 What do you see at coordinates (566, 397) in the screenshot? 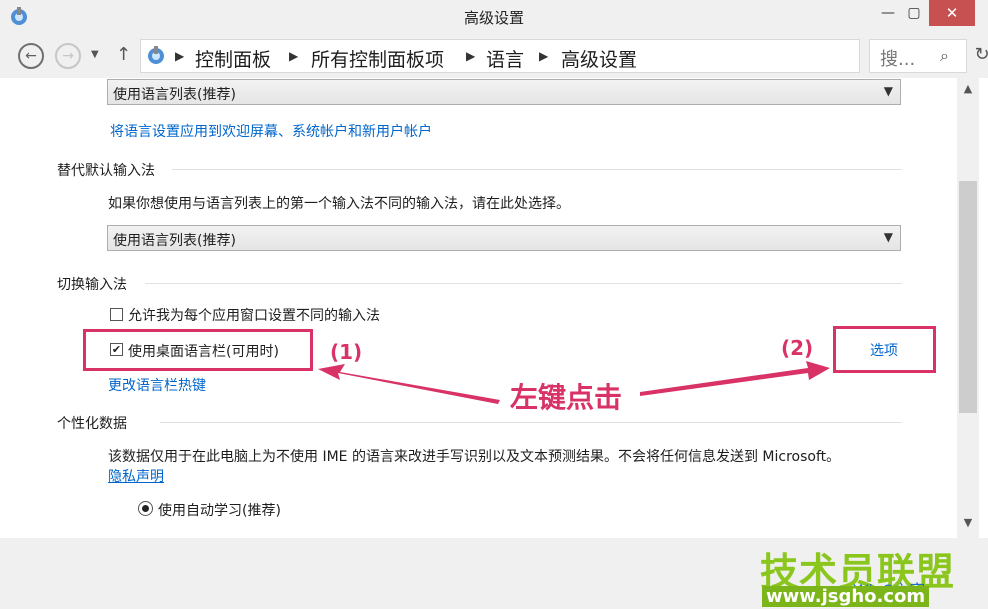
I see `annotation-callout: 左键点击` at bounding box center [566, 397].